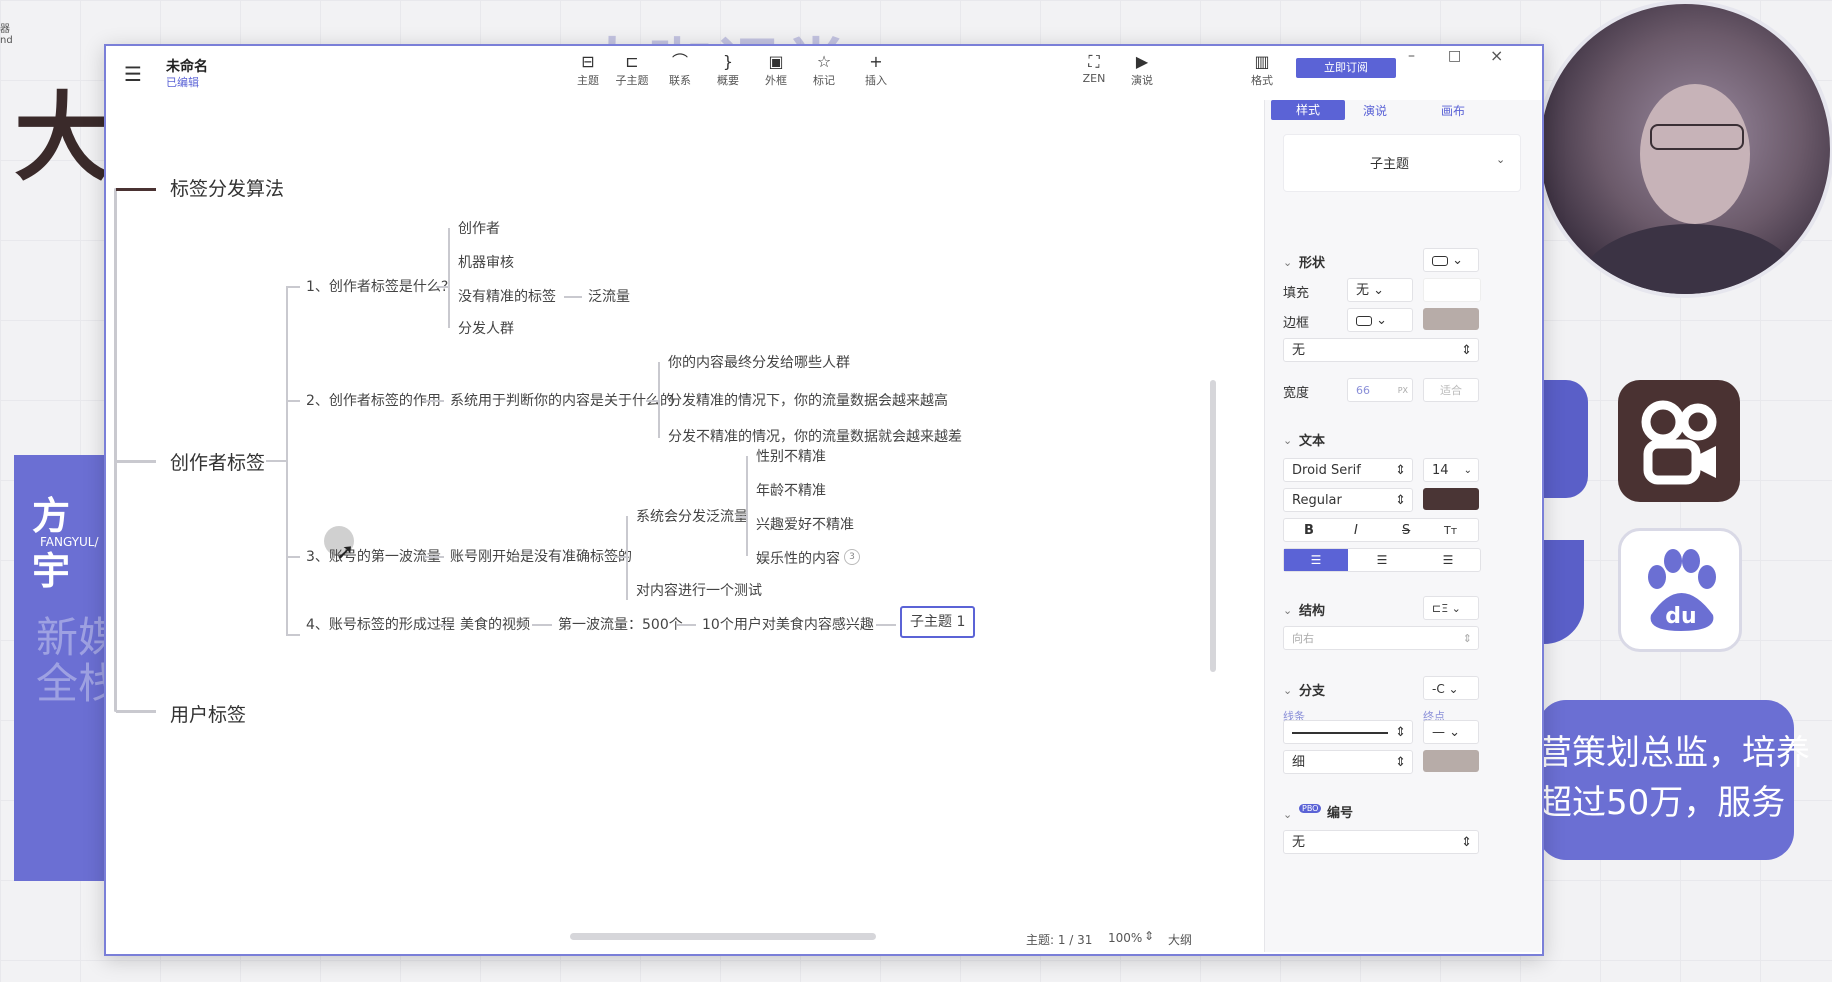  Describe the element at coordinates (208, 713) in the screenshot. I see `main-topic-3: 用户标签` at that location.